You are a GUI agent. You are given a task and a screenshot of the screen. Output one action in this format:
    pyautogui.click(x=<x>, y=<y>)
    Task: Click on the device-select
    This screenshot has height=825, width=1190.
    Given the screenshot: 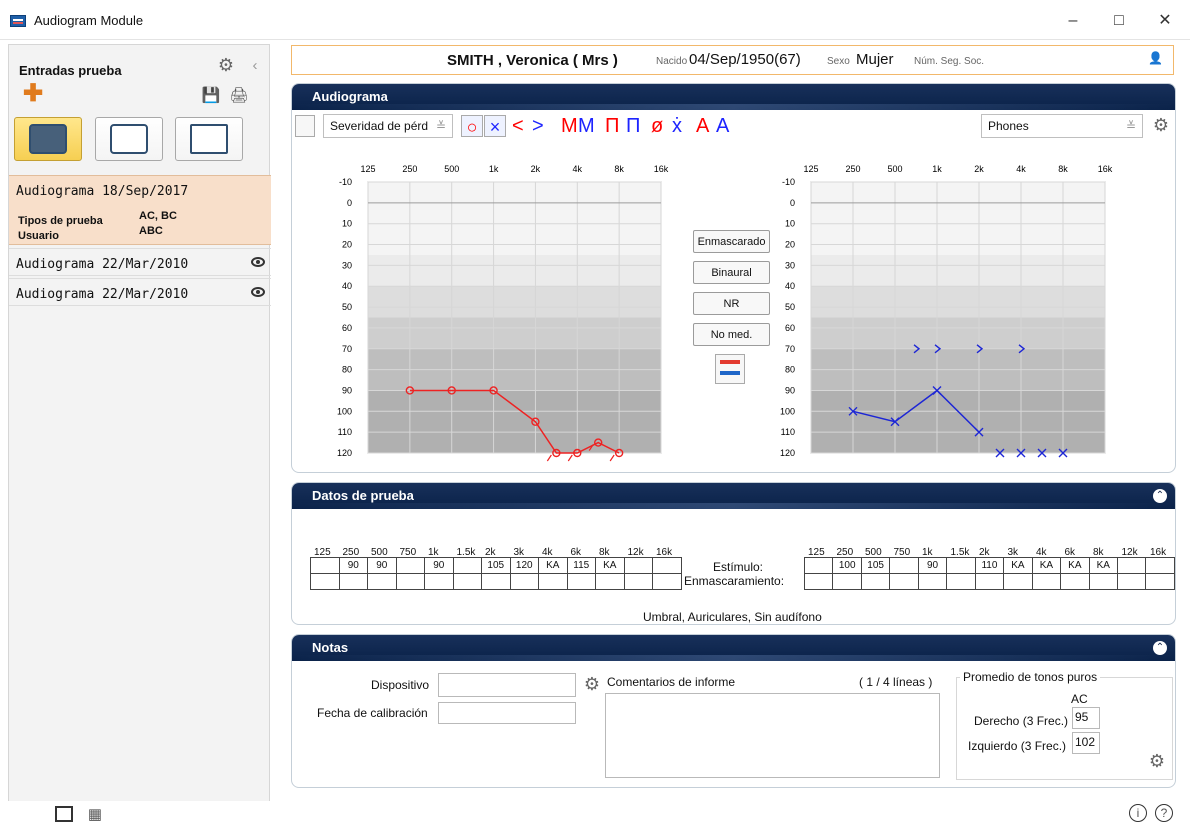 What is the action you would take?
    pyautogui.click(x=507, y=685)
    